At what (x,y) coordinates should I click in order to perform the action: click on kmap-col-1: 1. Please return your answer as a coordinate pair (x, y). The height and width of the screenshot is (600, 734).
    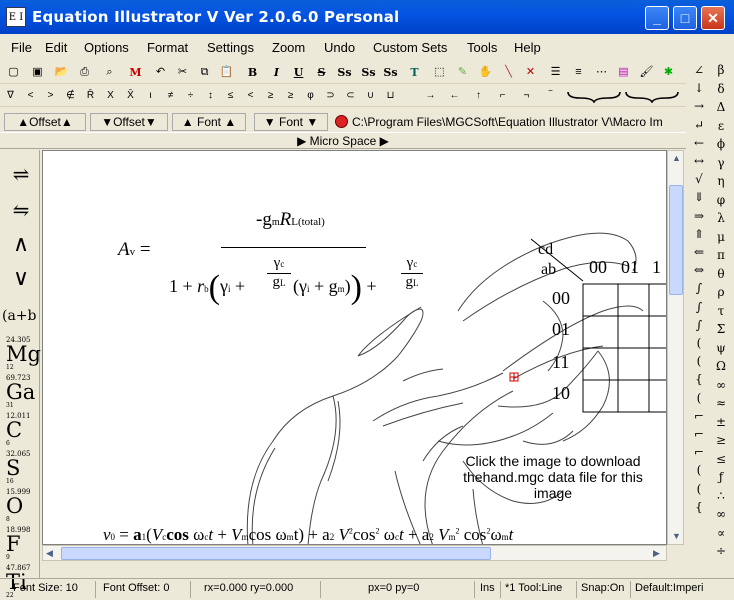
    Looking at the image, I should click on (656, 267).